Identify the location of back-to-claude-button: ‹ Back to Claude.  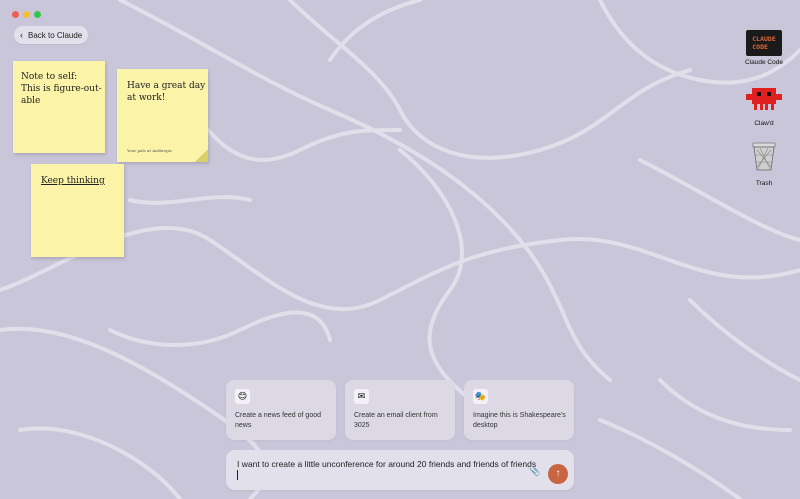
(51, 35).